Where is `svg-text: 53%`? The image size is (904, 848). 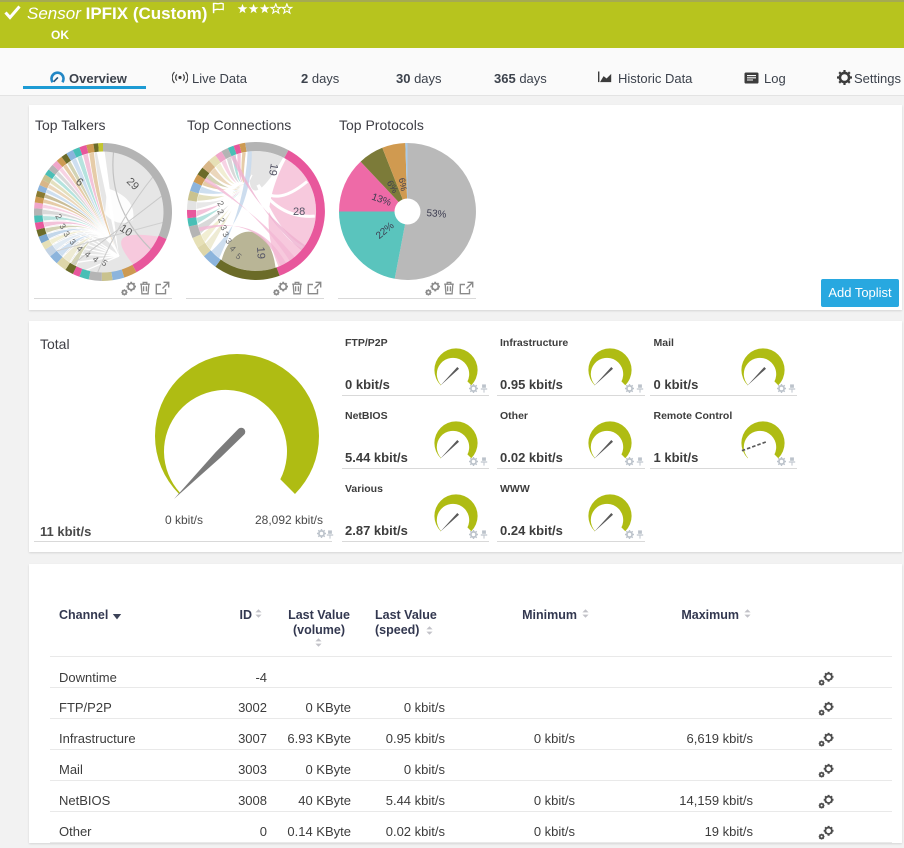
svg-text: 53% is located at coordinates (436, 214).